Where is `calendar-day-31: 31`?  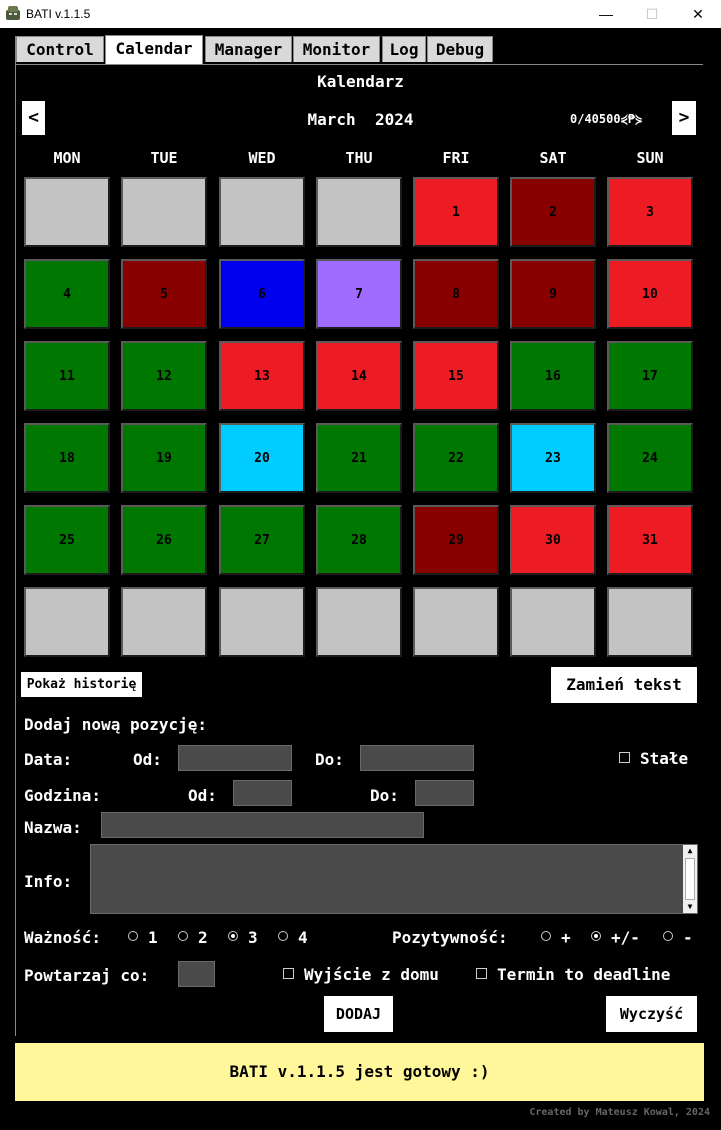 calendar-day-31: 31 is located at coordinates (650, 540).